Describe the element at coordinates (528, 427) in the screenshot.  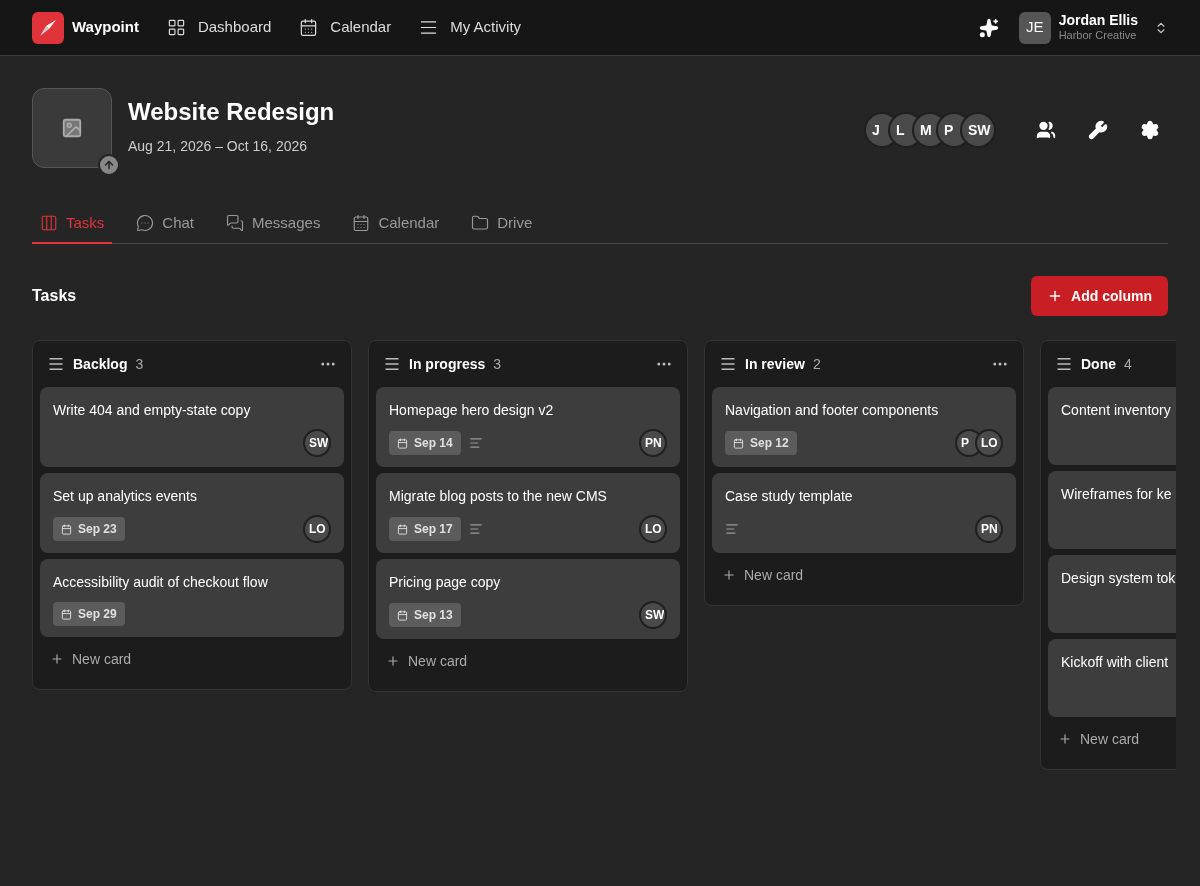
I see `task-card: Homepage hero design v2 Sep 14 PN` at that location.